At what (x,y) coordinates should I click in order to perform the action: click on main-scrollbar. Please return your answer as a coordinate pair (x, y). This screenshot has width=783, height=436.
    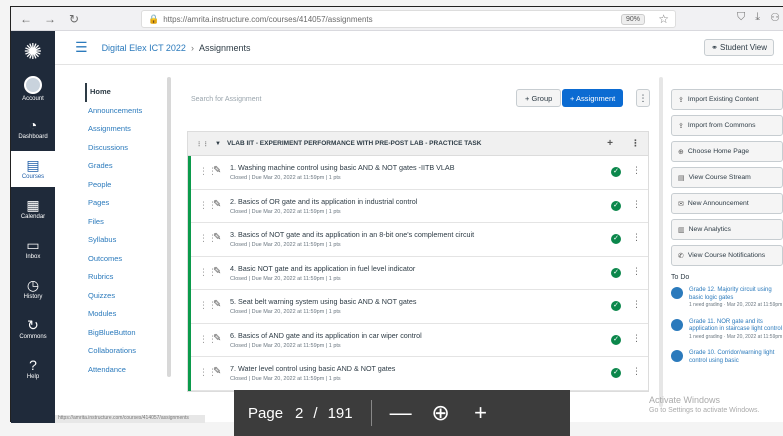
    Looking at the image, I should click on (661, 242).